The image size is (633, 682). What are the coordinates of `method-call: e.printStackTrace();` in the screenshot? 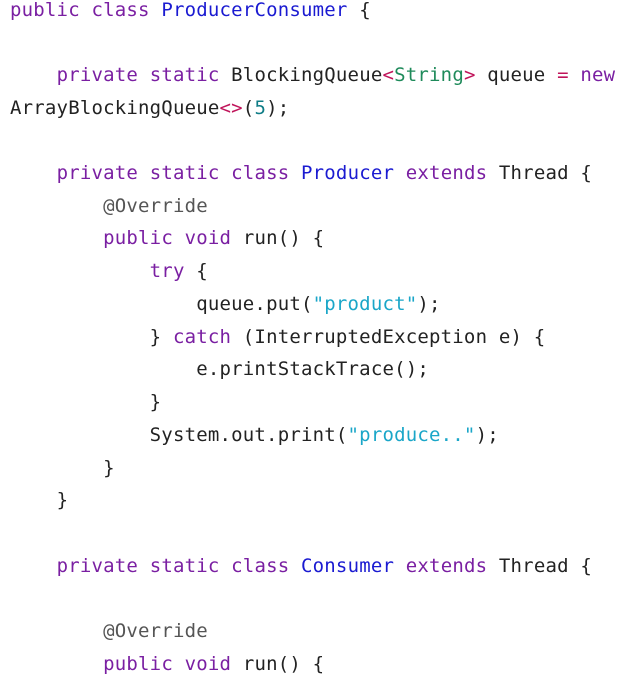 It's located at (313, 369).